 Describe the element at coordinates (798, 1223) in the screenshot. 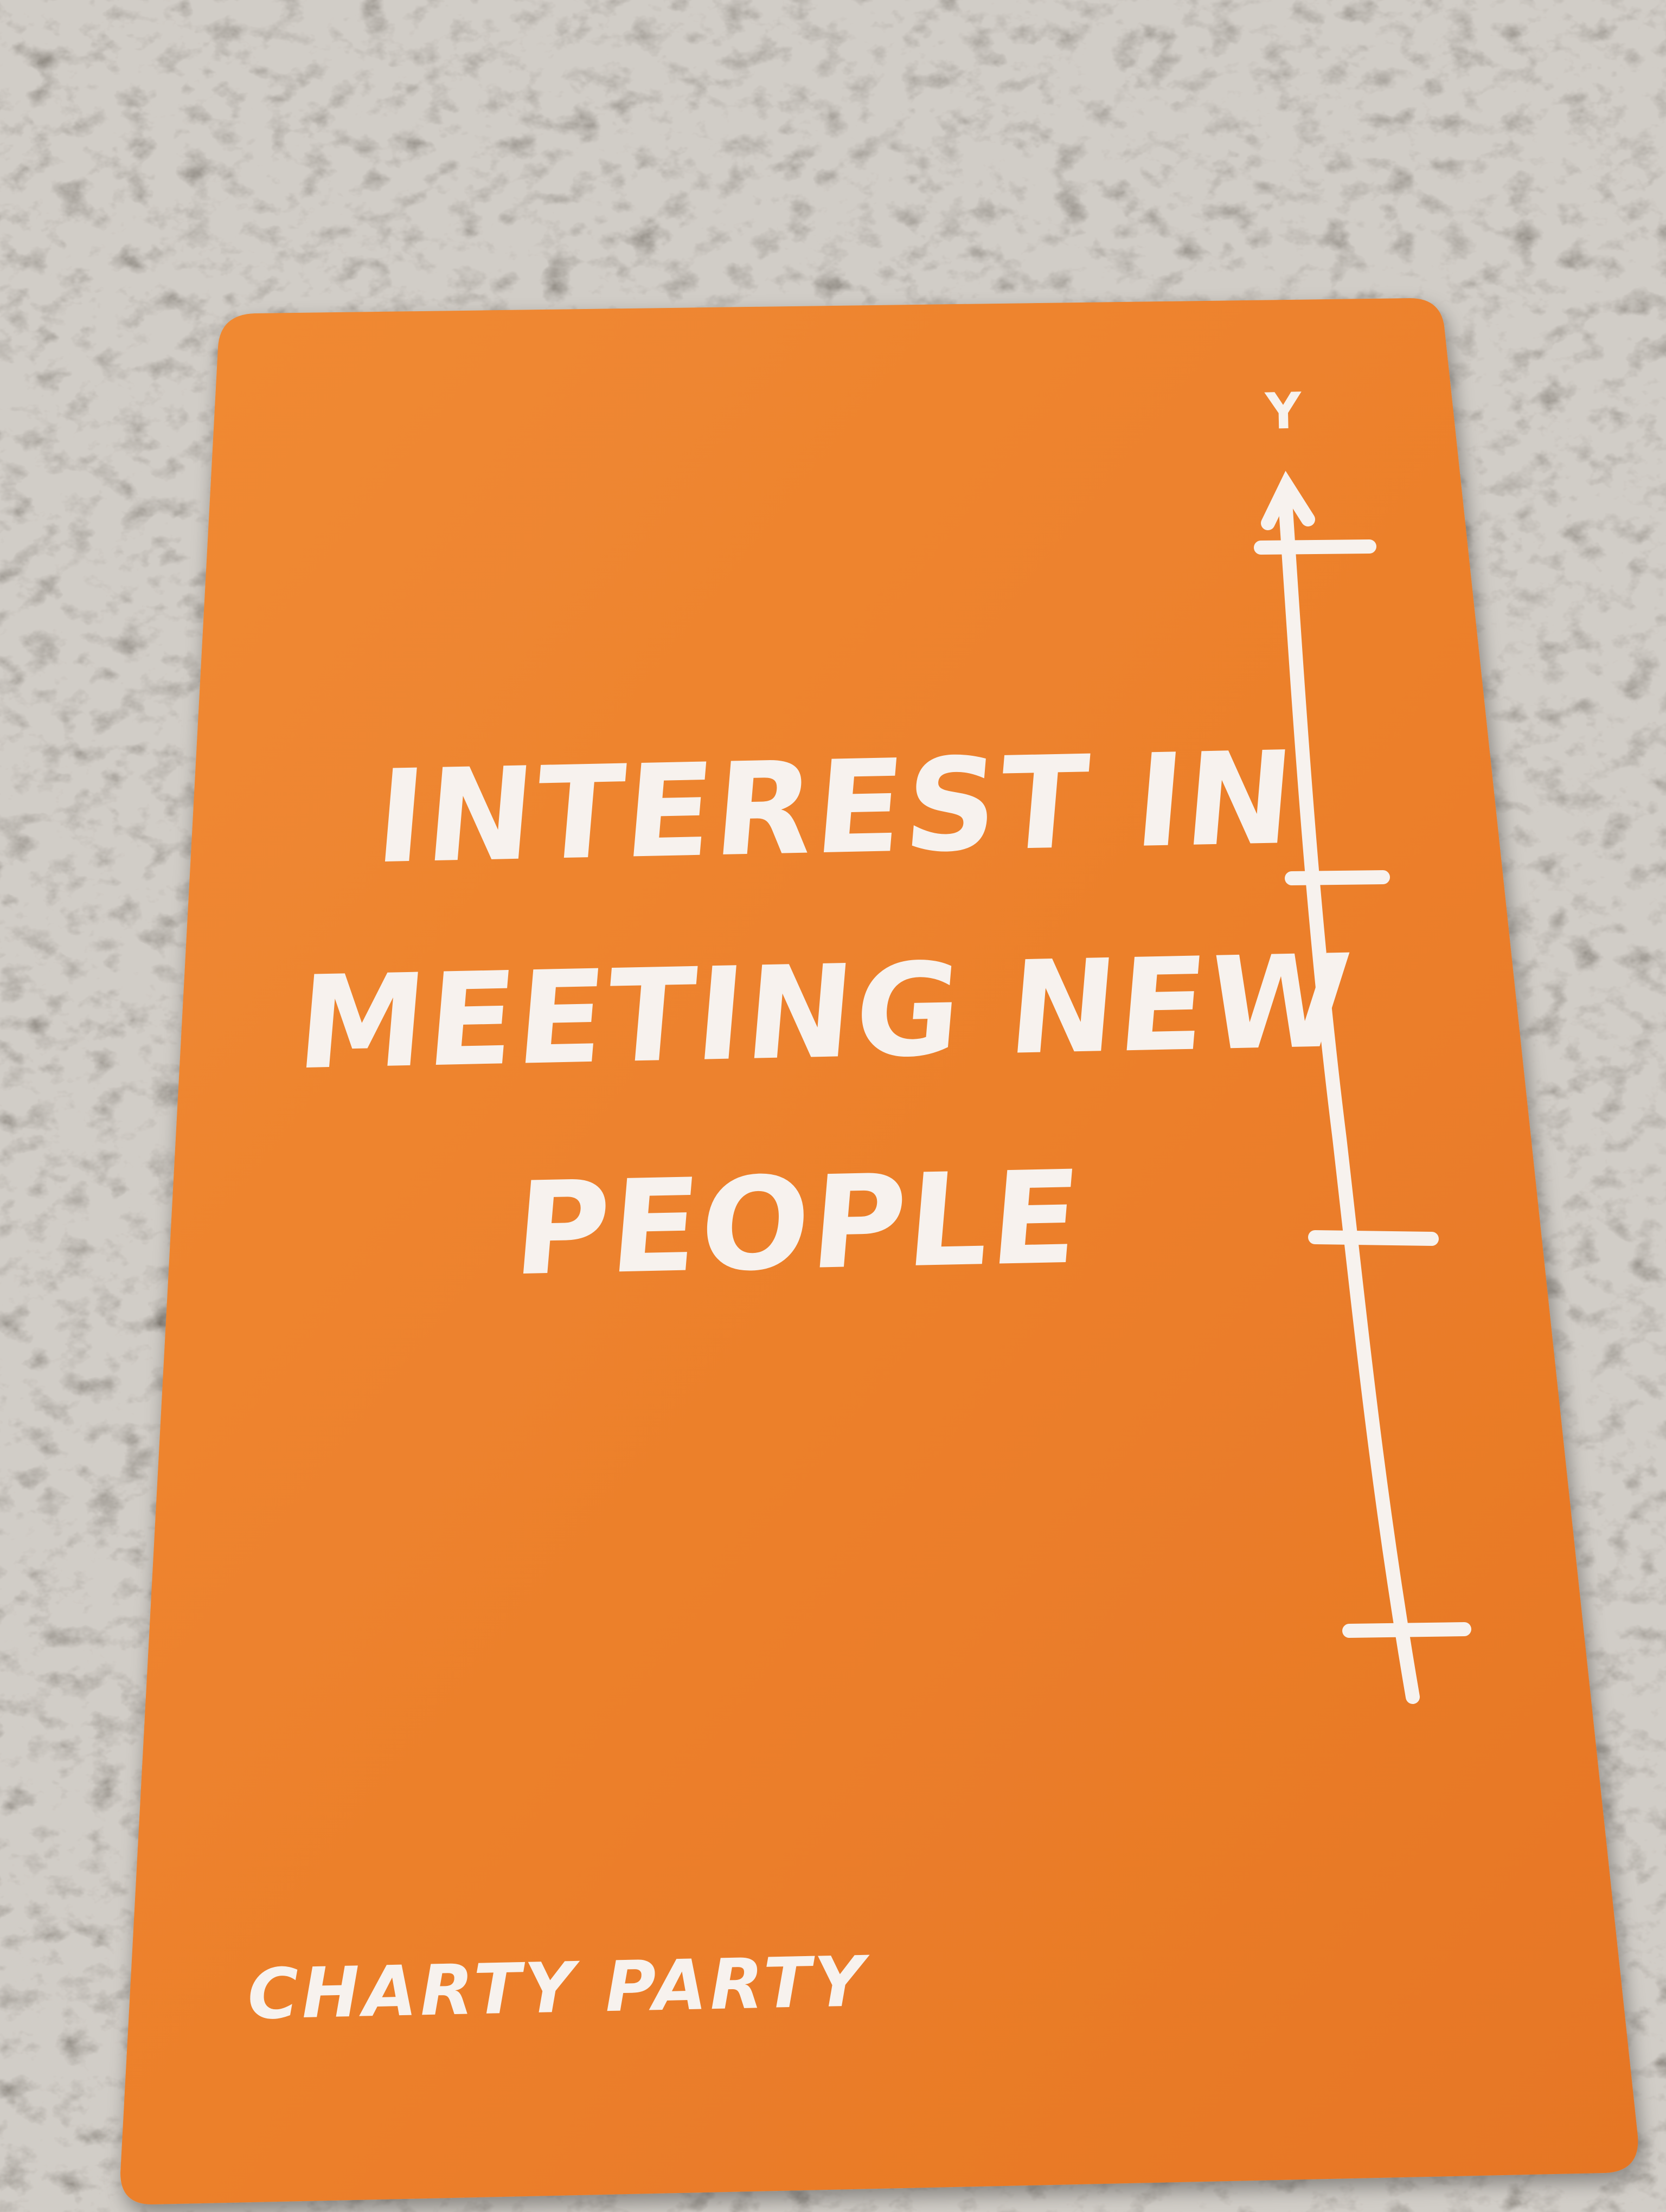

I see `card-title-line-3: PEOPLE` at that location.